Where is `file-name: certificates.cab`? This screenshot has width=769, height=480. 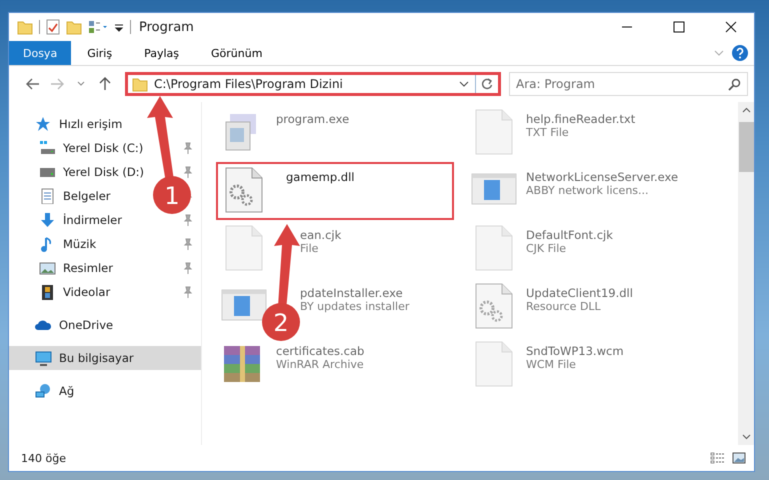 file-name: certificates.cab is located at coordinates (320, 351).